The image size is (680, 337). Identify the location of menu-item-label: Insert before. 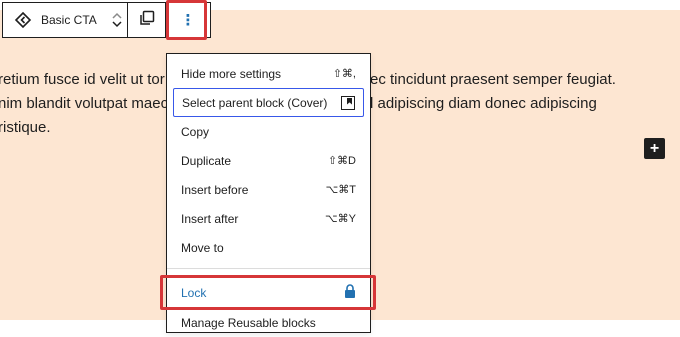
(215, 189).